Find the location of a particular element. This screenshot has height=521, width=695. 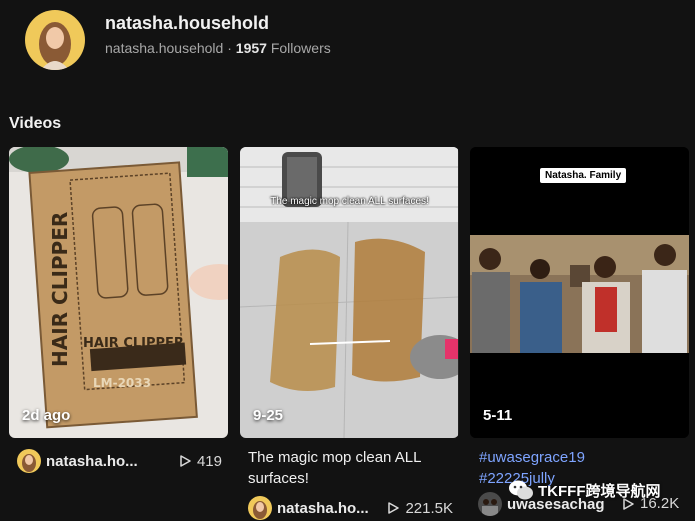

followers-label: Followers is located at coordinates (300, 48).